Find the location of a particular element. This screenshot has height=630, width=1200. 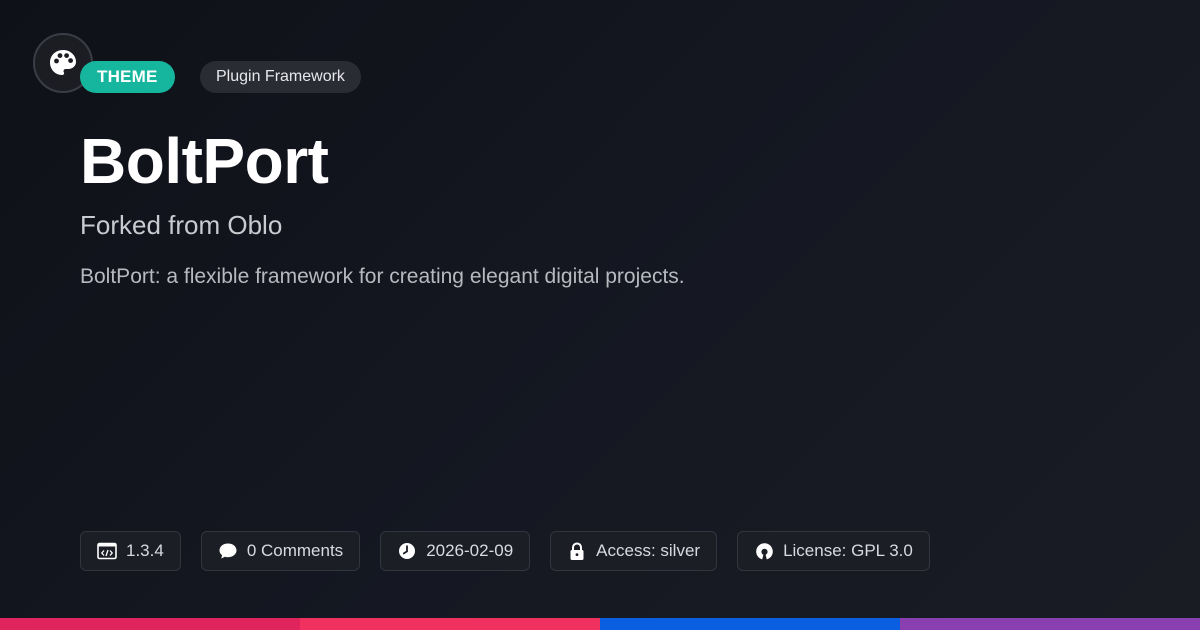

date-label: 2026-02-09 is located at coordinates (470, 550).